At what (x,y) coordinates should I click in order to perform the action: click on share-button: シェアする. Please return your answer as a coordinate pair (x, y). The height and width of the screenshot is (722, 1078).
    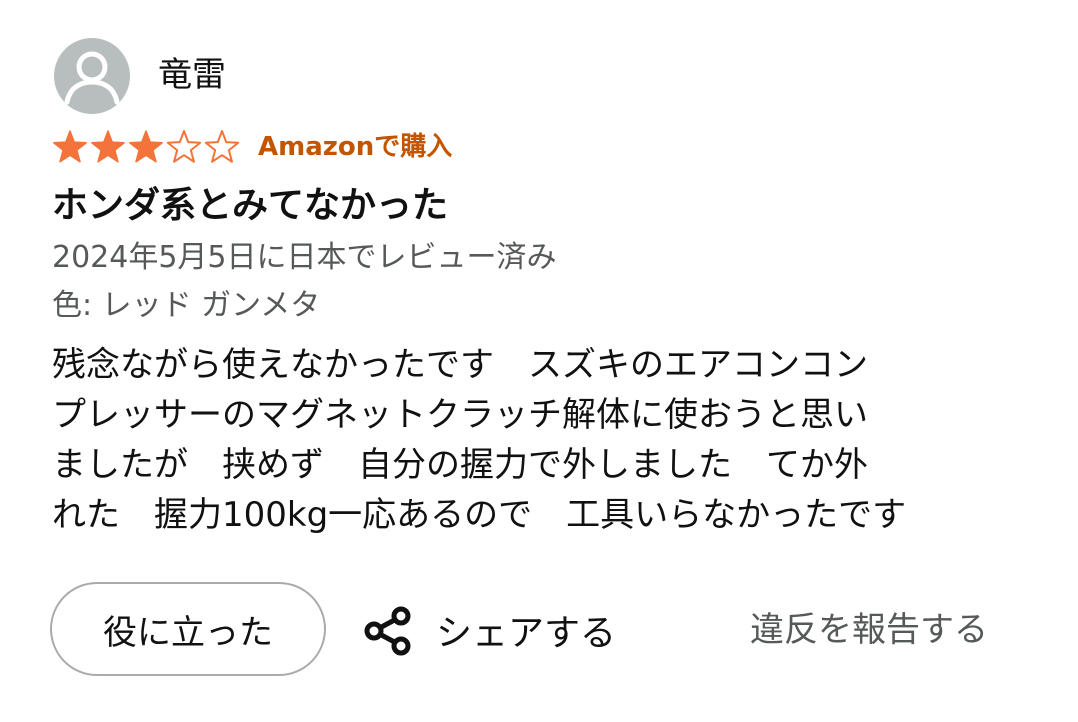
    Looking at the image, I should click on (488, 630).